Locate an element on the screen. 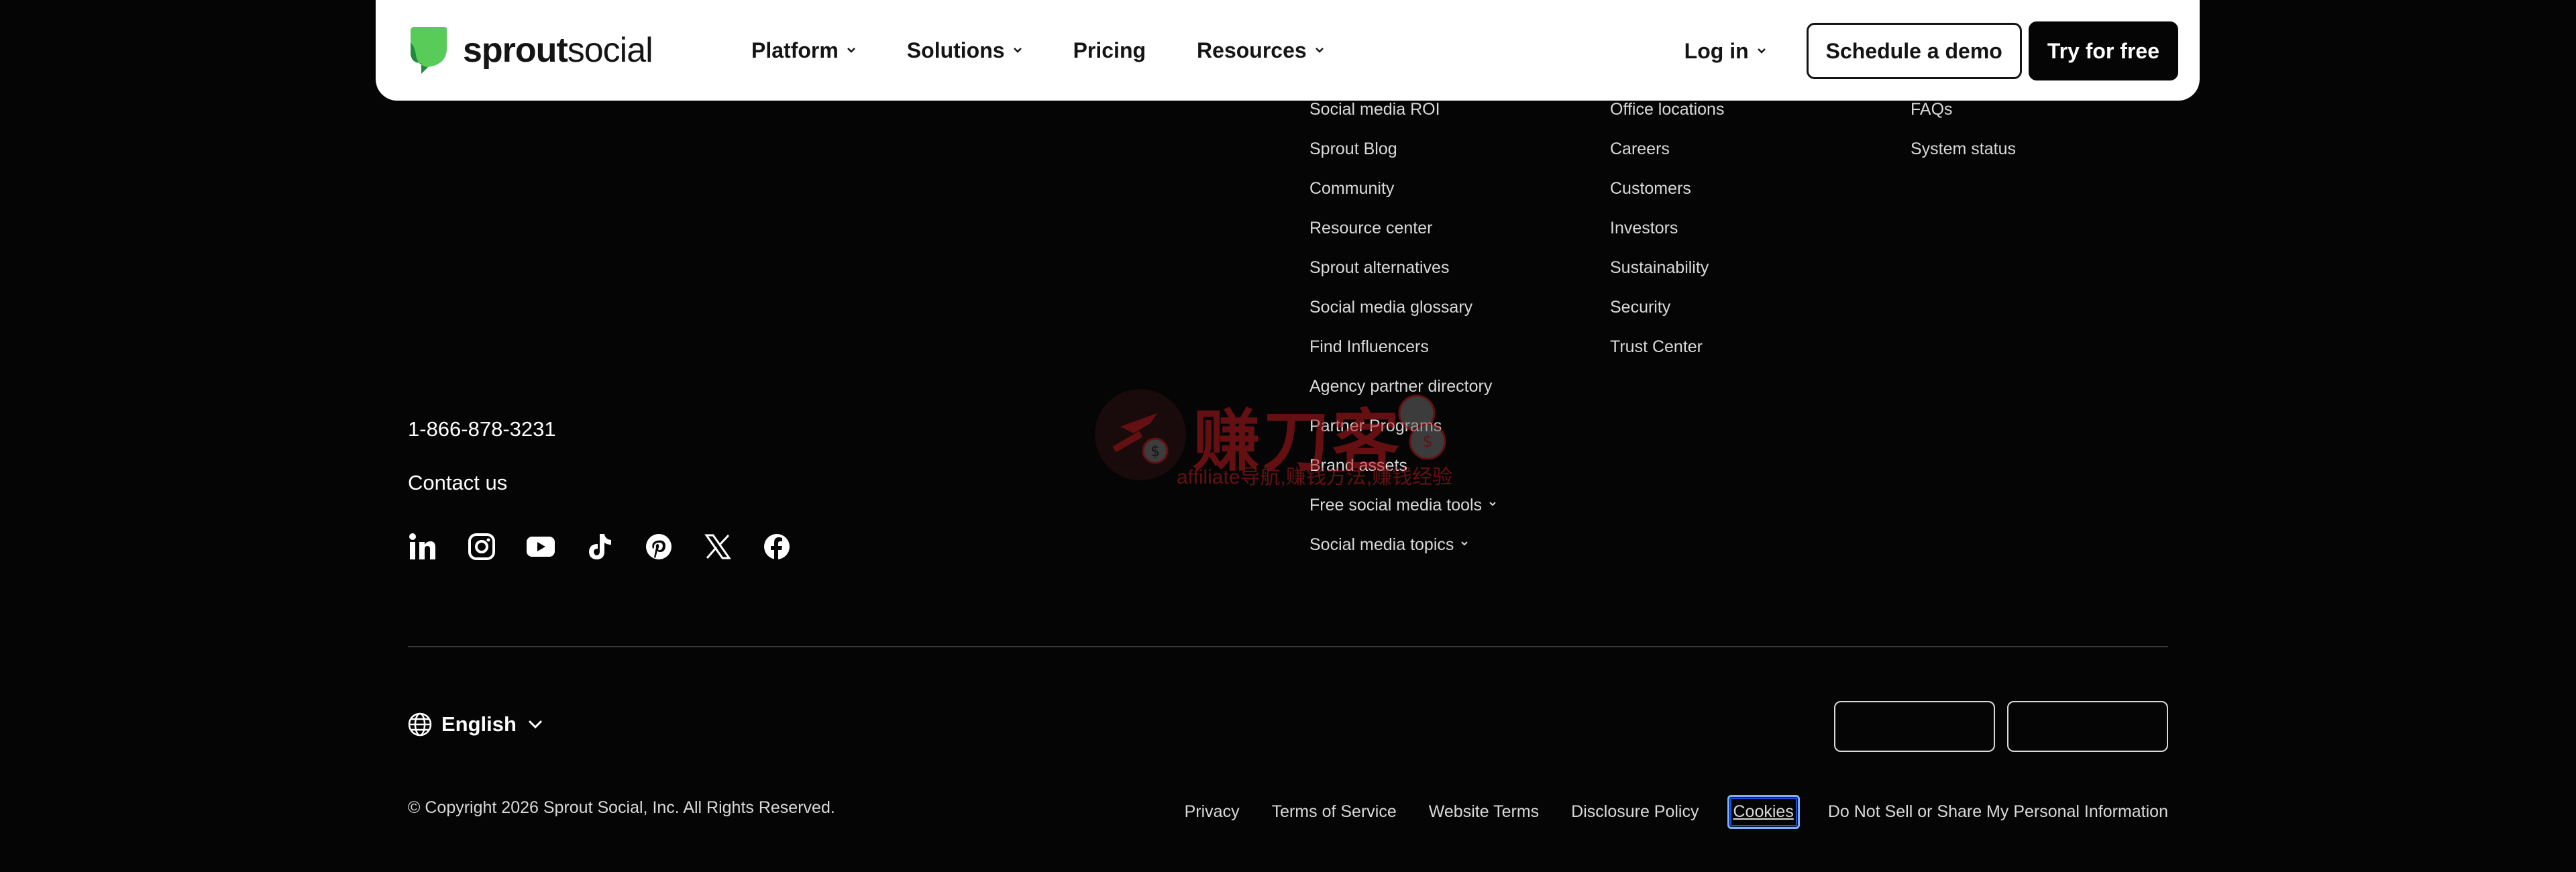  nav-solutions-label: Solutions is located at coordinates (955, 50).